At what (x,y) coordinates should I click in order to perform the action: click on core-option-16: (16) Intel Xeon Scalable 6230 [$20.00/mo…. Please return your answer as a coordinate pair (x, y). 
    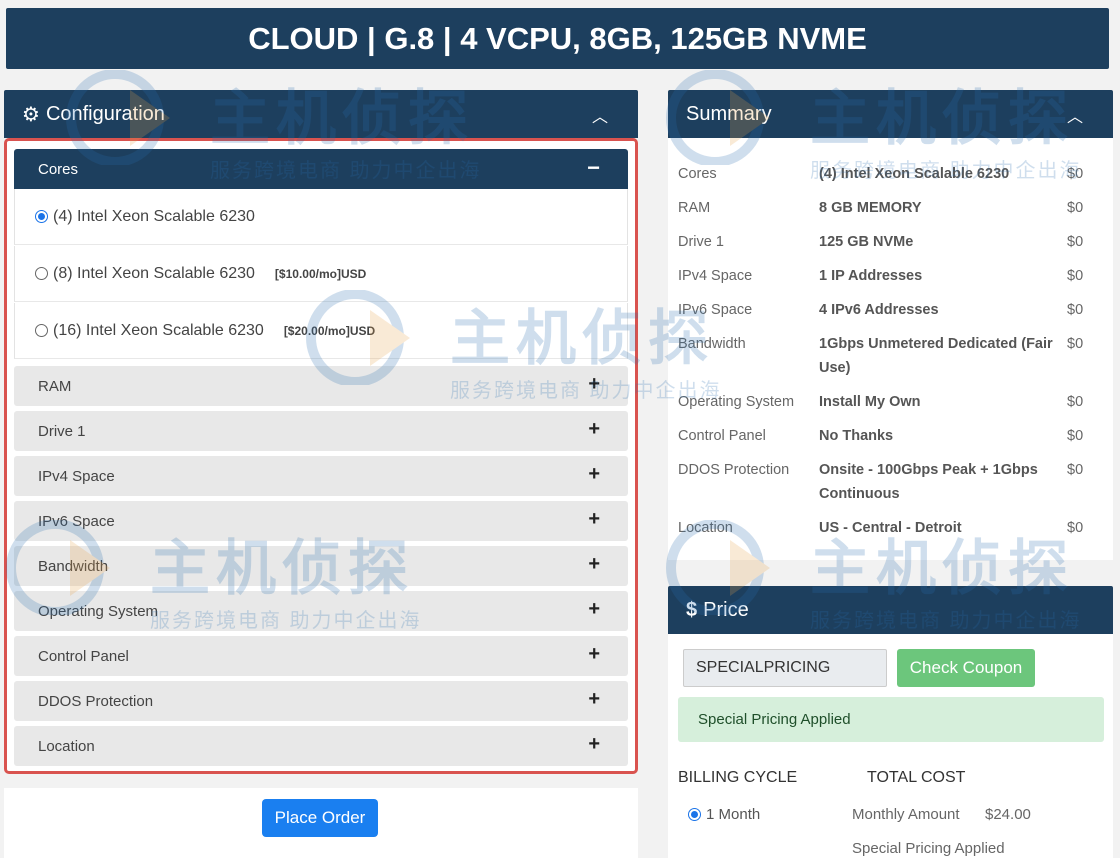
    Looking at the image, I should click on (321, 331).